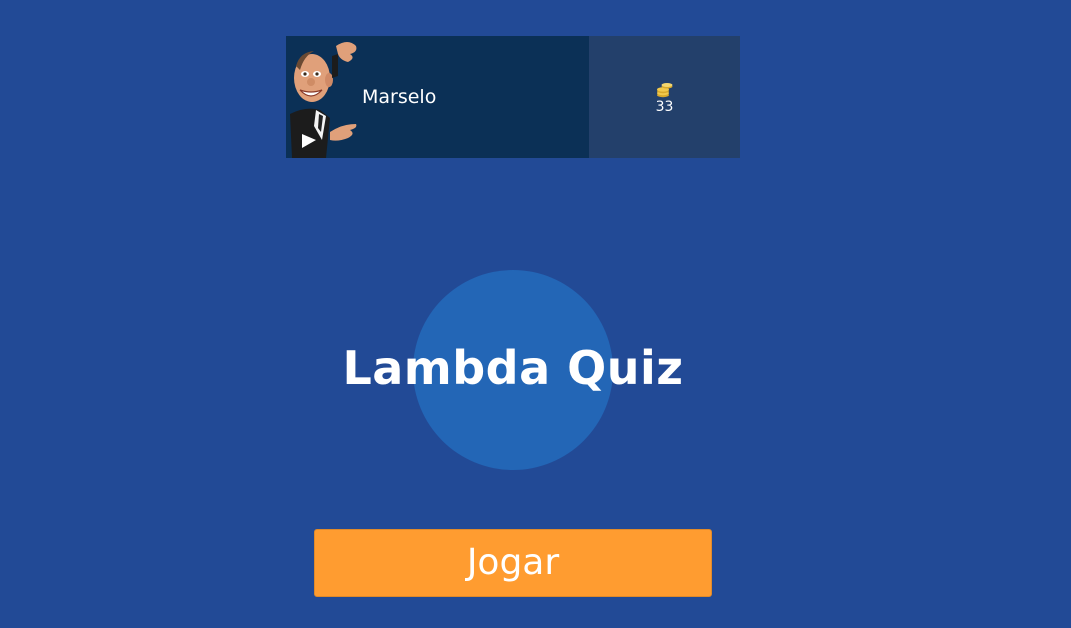 The height and width of the screenshot is (628, 1071). Describe the element at coordinates (513, 368) in the screenshot. I see `page-title: Lambda Quiz` at that location.